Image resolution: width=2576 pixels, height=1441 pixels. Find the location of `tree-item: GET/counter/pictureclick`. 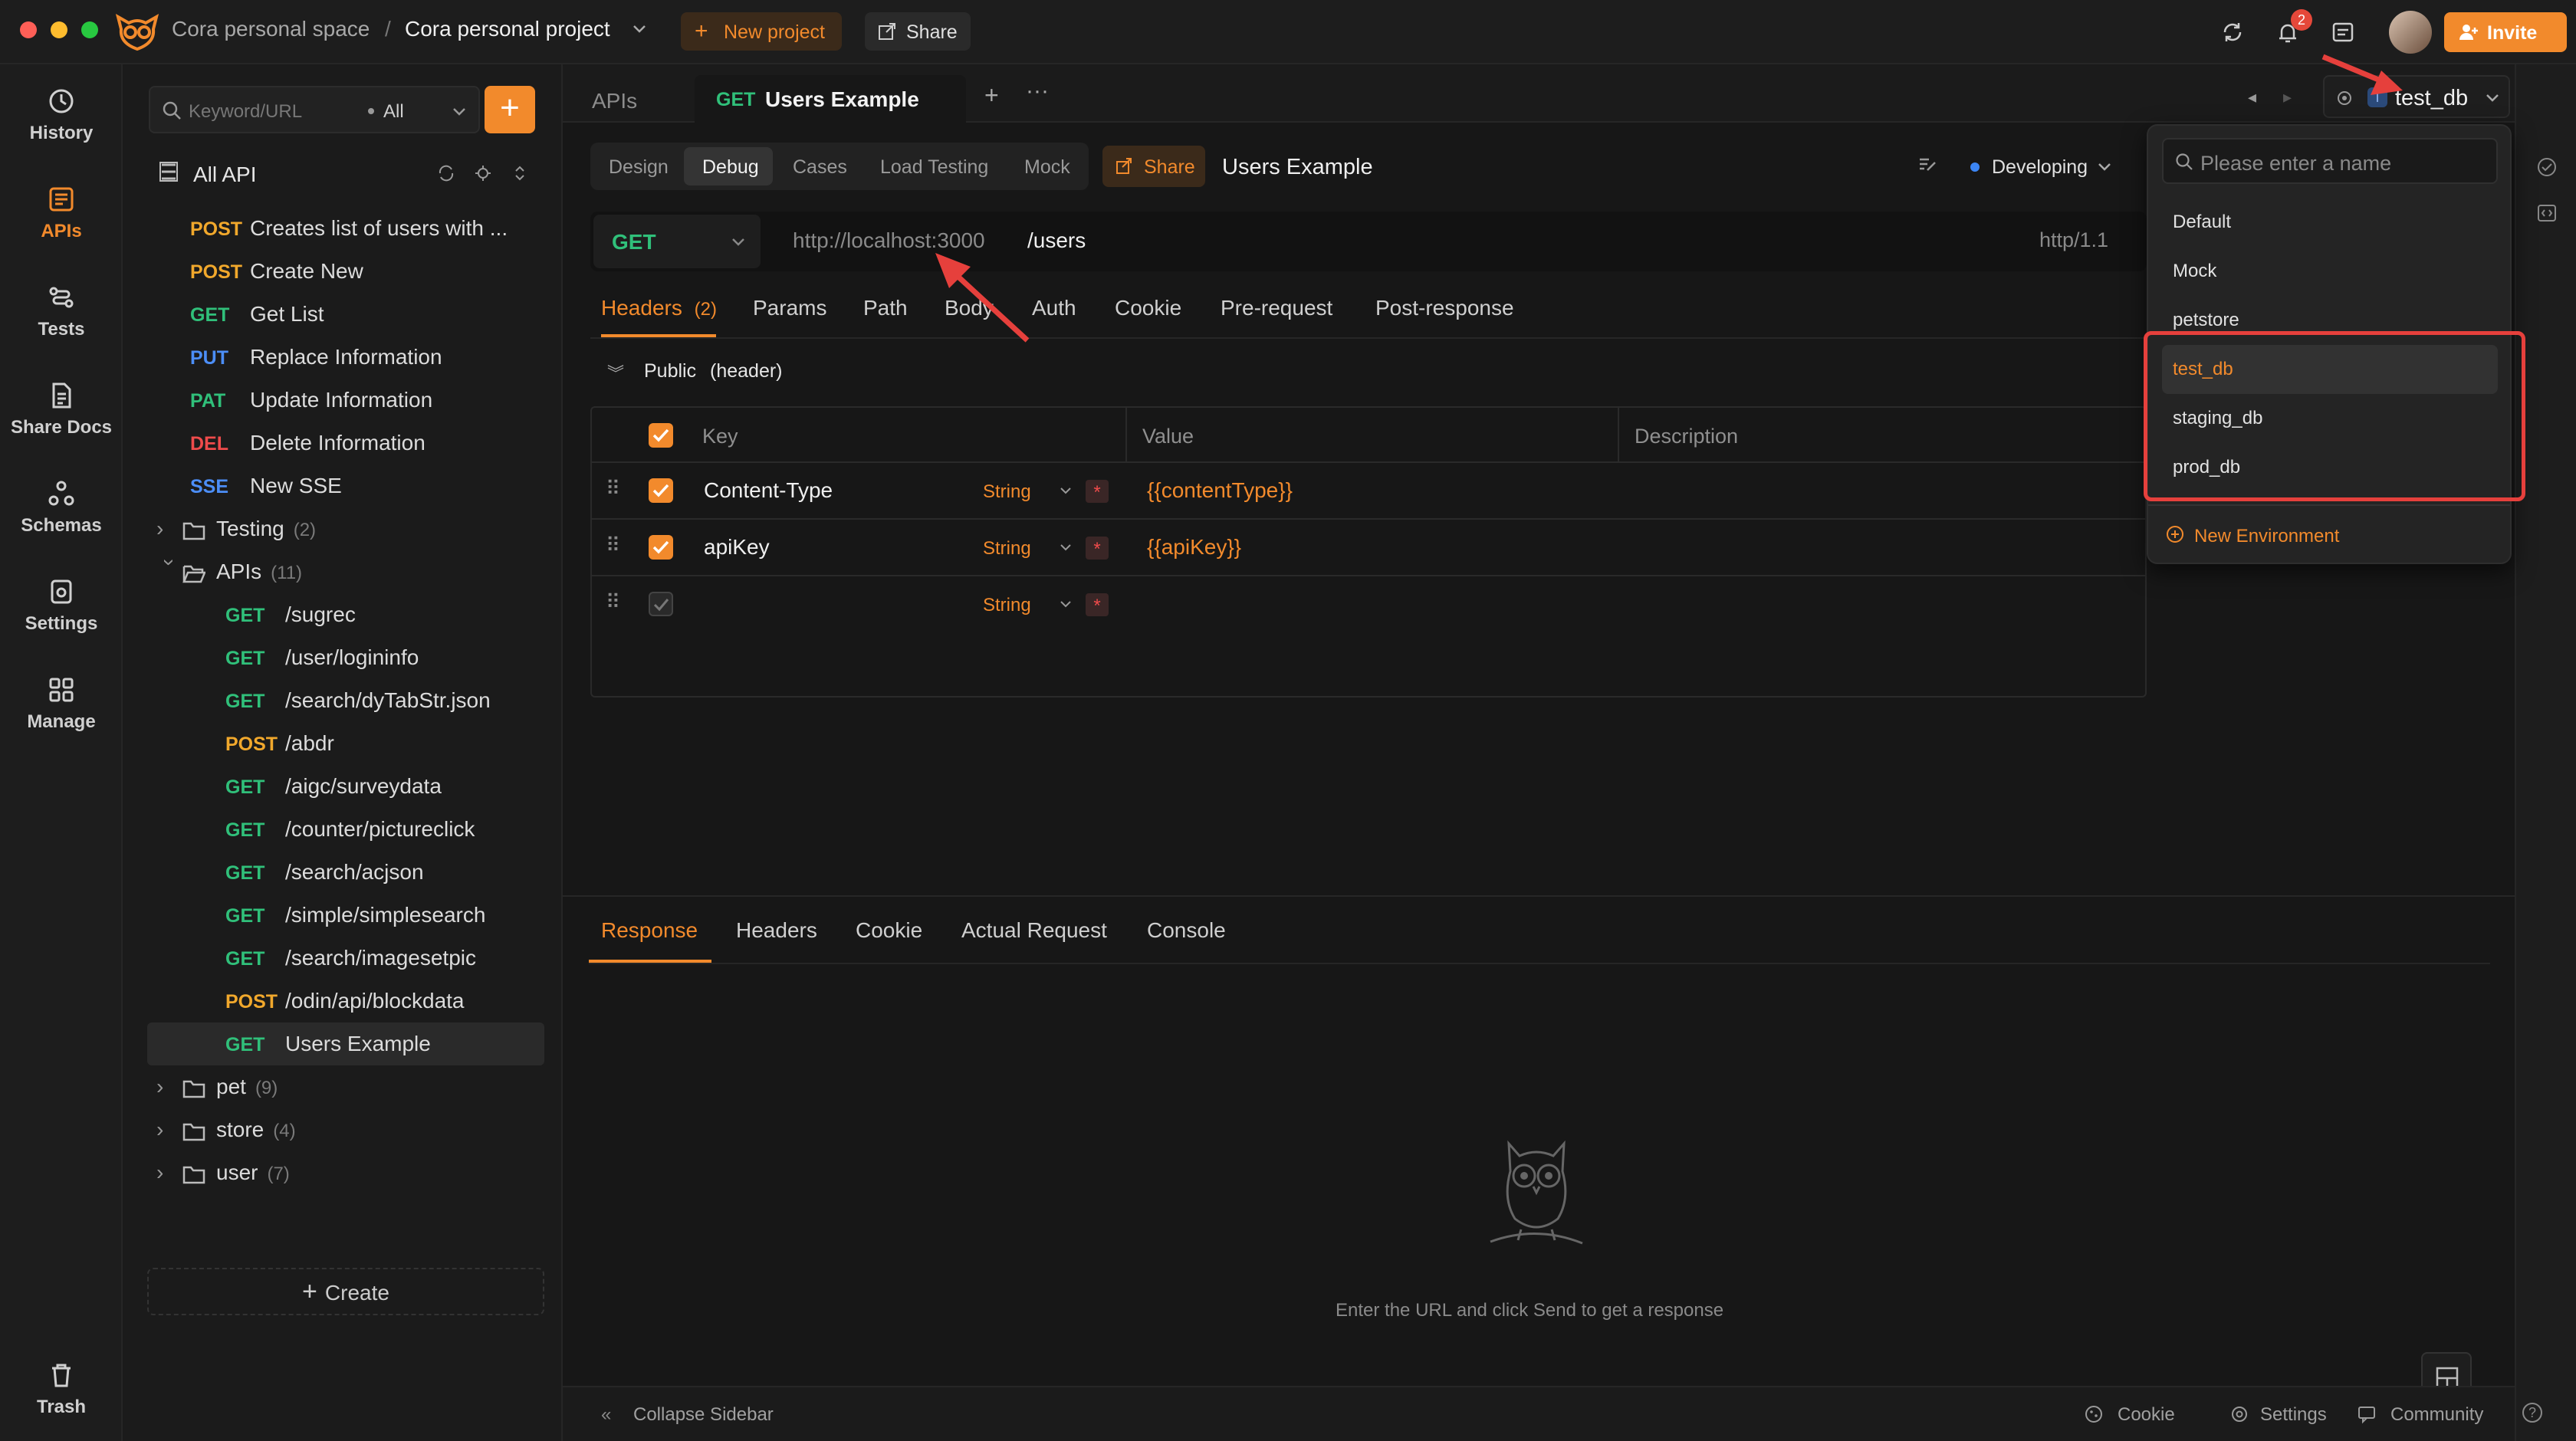

tree-item: GET/counter/pictureclick is located at coordinates (350, 830).